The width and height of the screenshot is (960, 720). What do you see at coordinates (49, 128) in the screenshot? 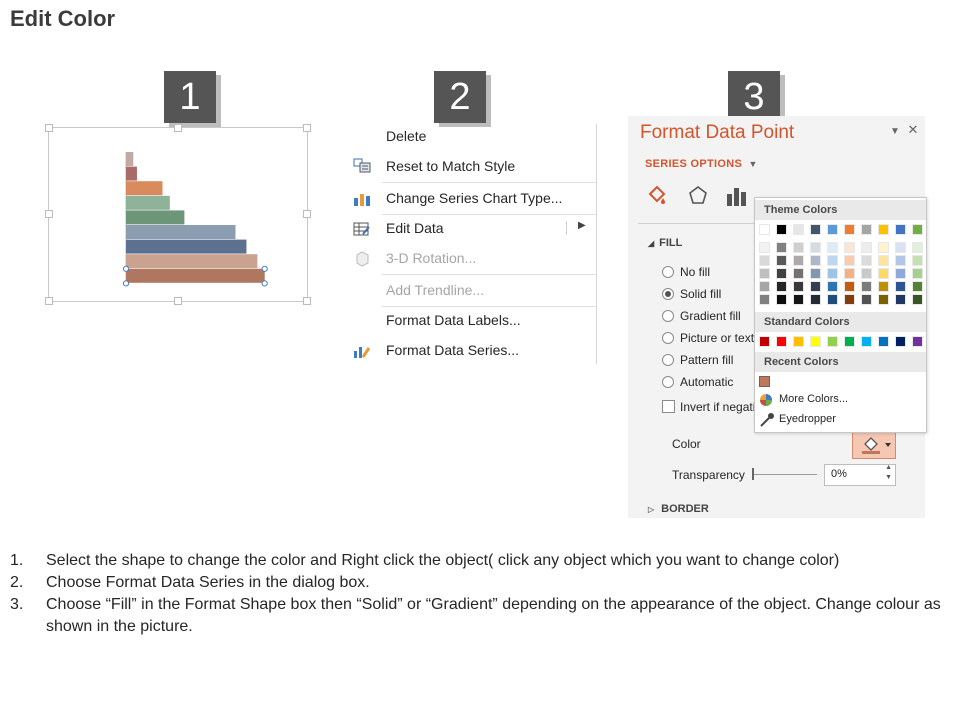
I see `resize-handle-tl` at bounding box center [49, 128].